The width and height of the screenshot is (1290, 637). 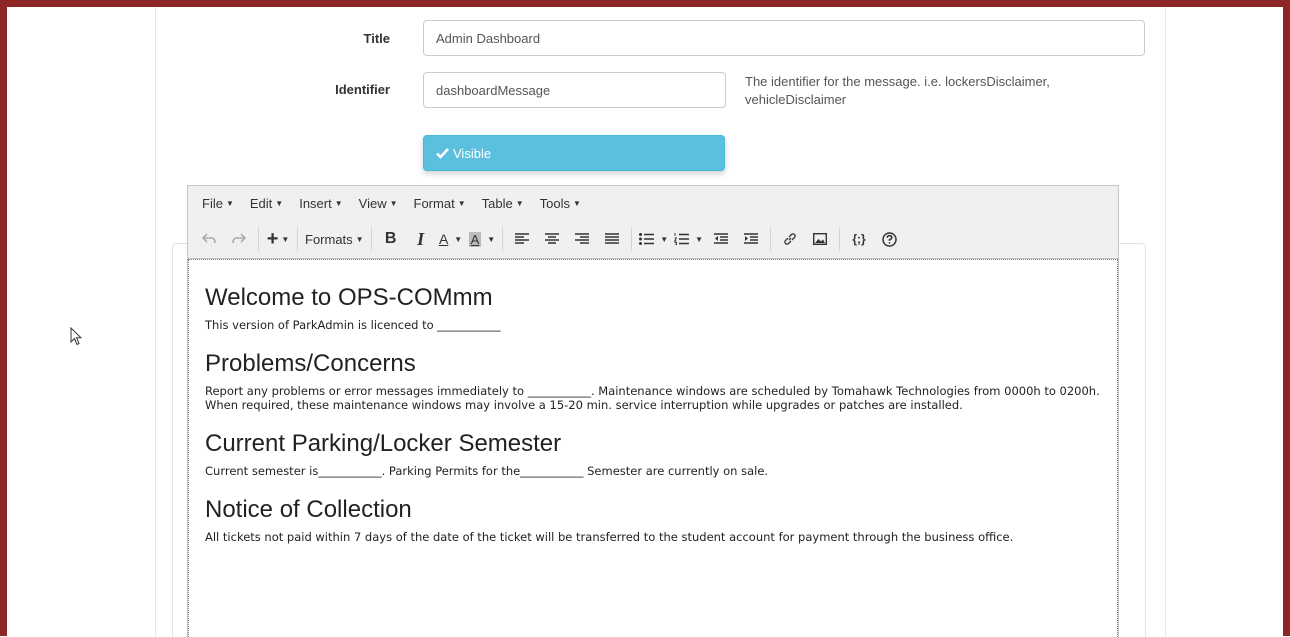 I want to click on link-icon, so click(x=790, y=239).